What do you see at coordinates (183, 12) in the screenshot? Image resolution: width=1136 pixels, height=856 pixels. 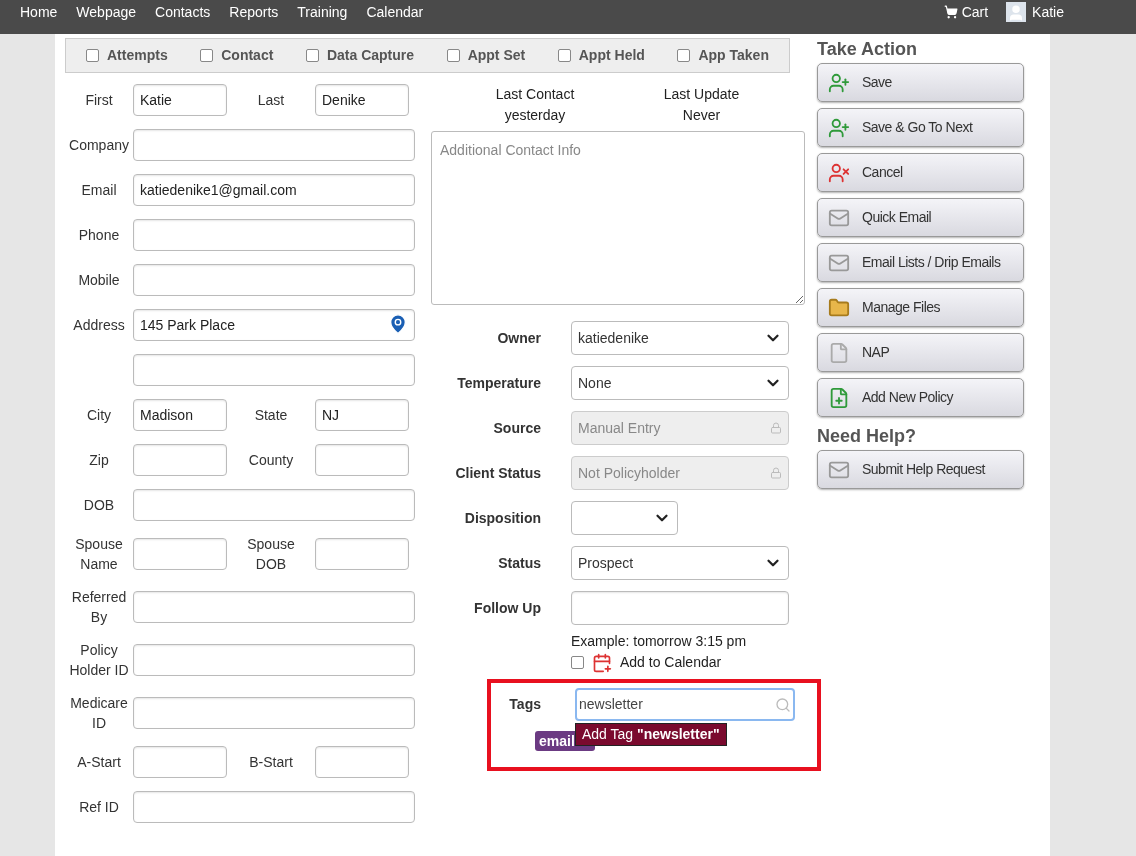 I see `nav-link: Contacts` at bounding box center [183, 12].